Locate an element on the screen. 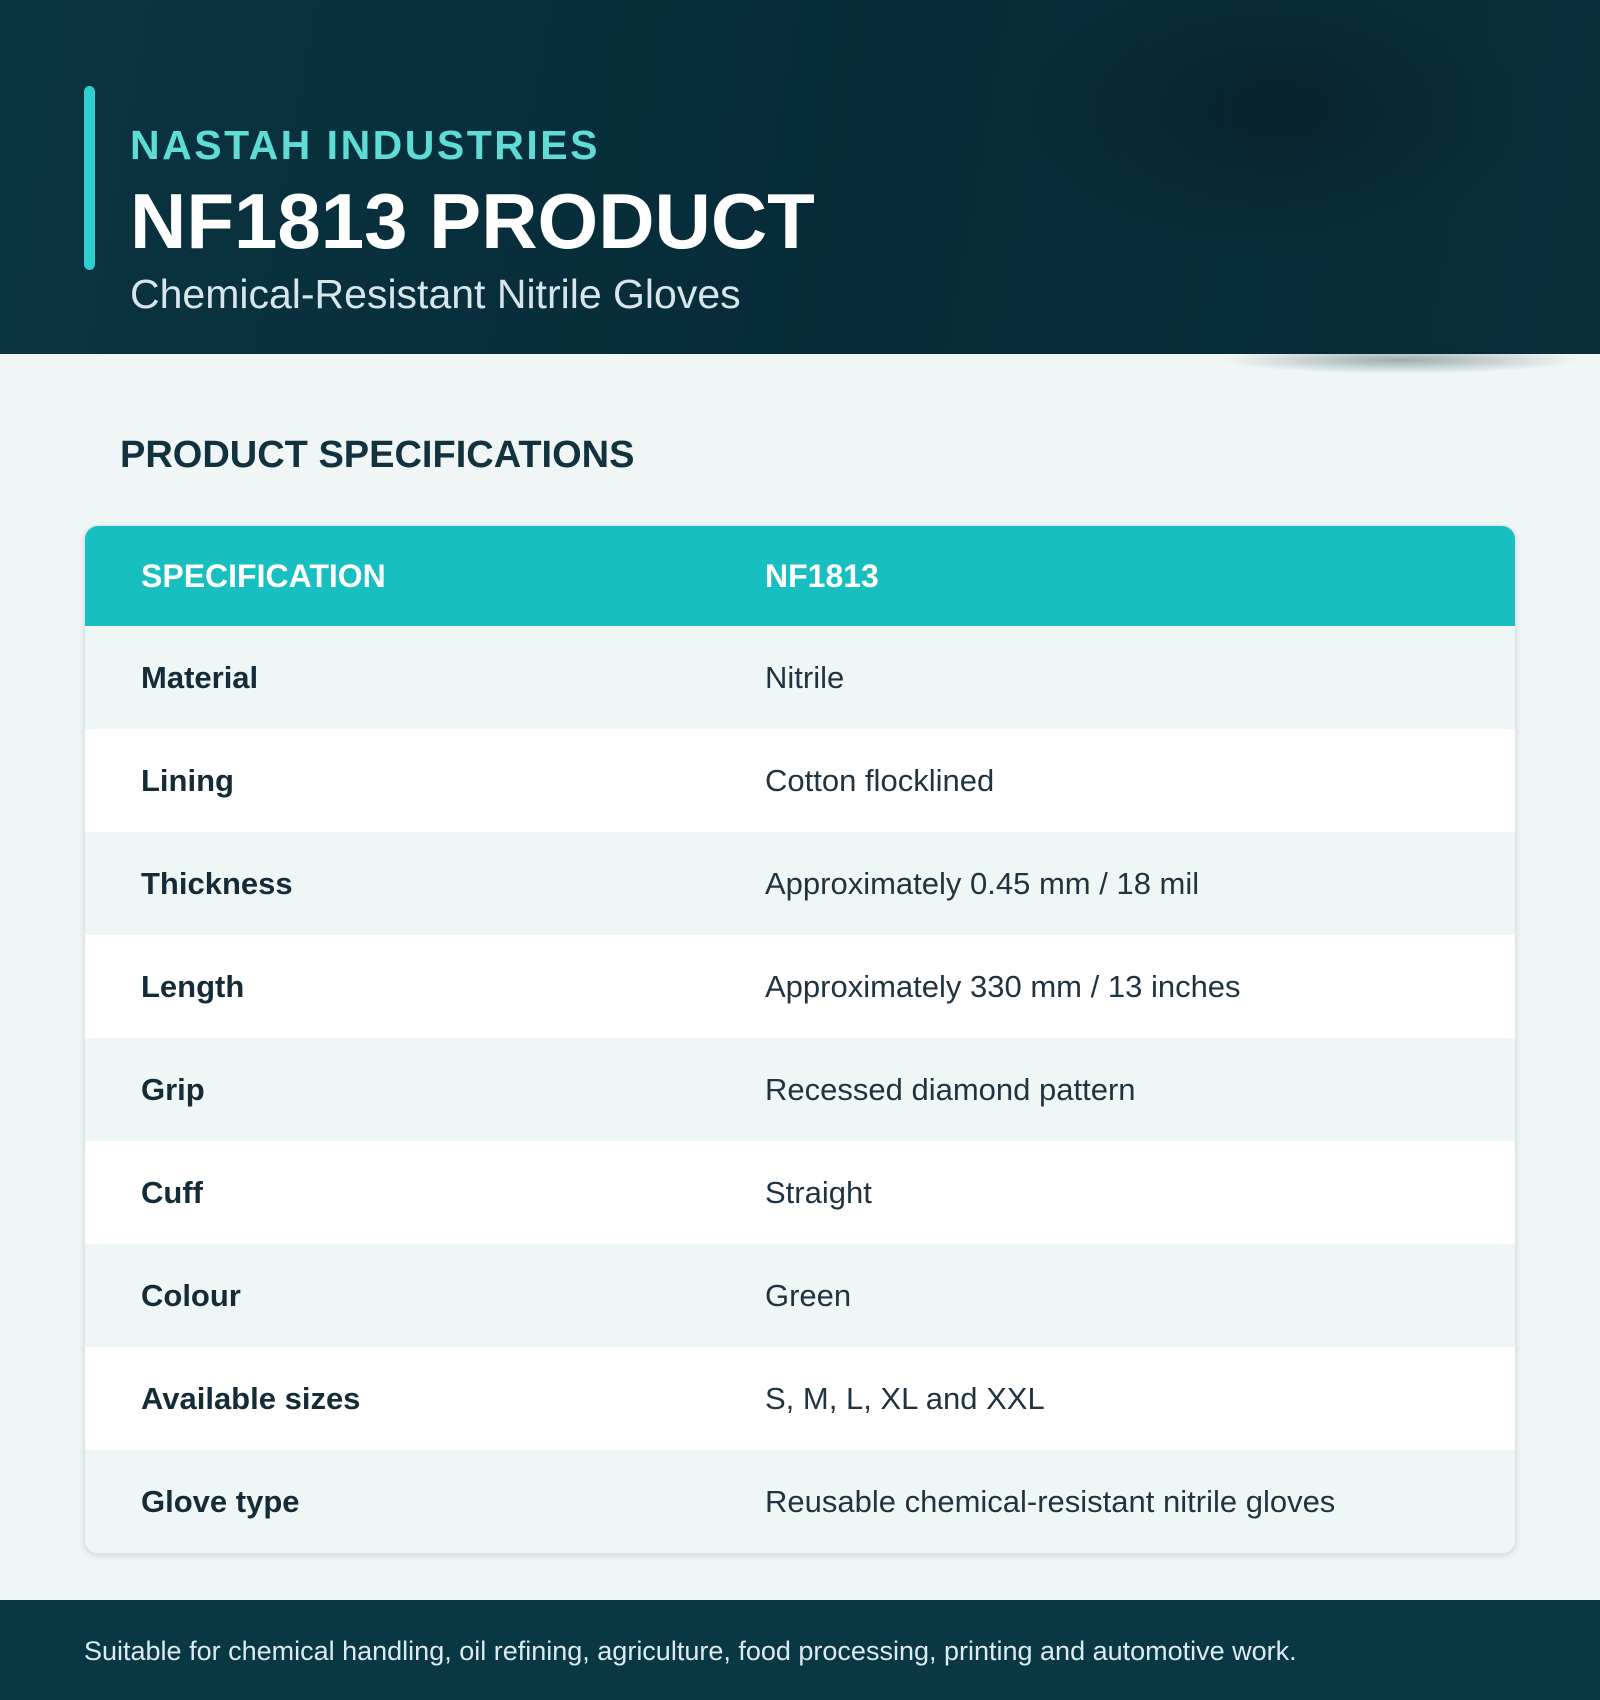 This screenshot has width=1600, height=1700. row-label: Grip is located at coordinates (173, 1089).